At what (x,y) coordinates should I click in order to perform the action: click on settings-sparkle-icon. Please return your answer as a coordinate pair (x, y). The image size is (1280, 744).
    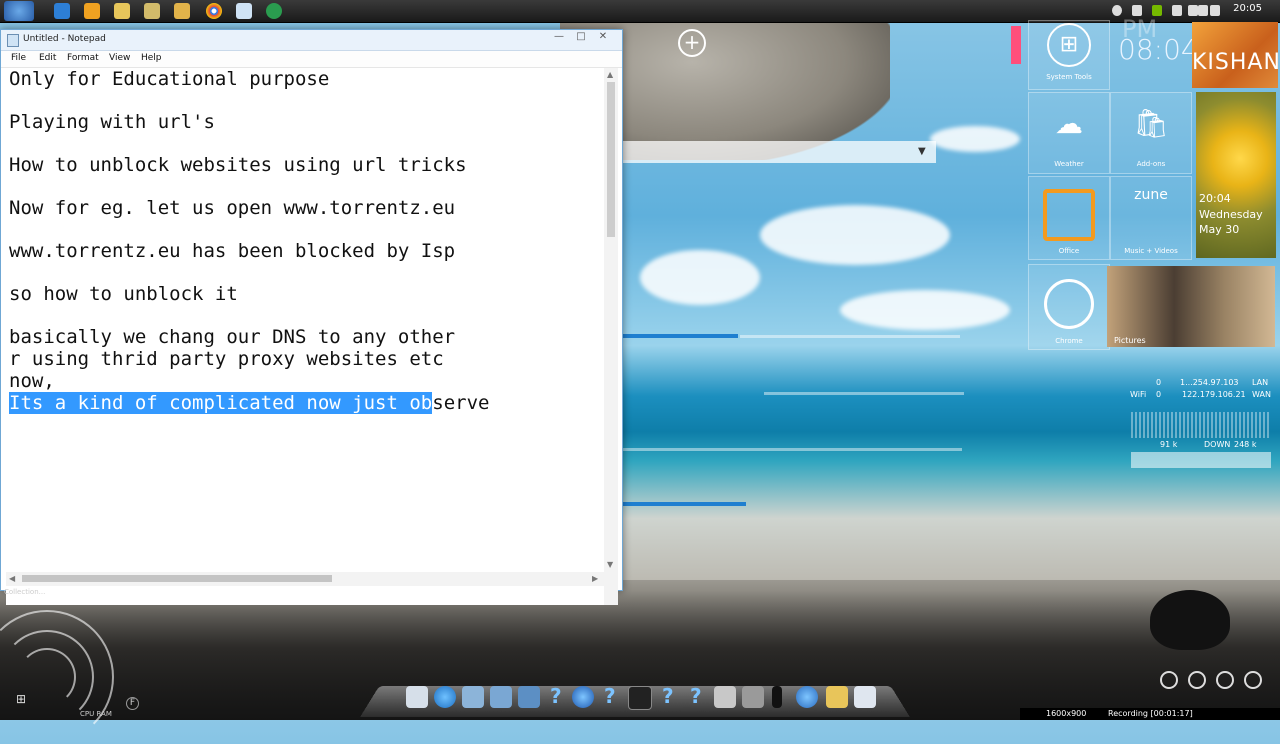
    Looking at the image, I should click on (1225, 680).